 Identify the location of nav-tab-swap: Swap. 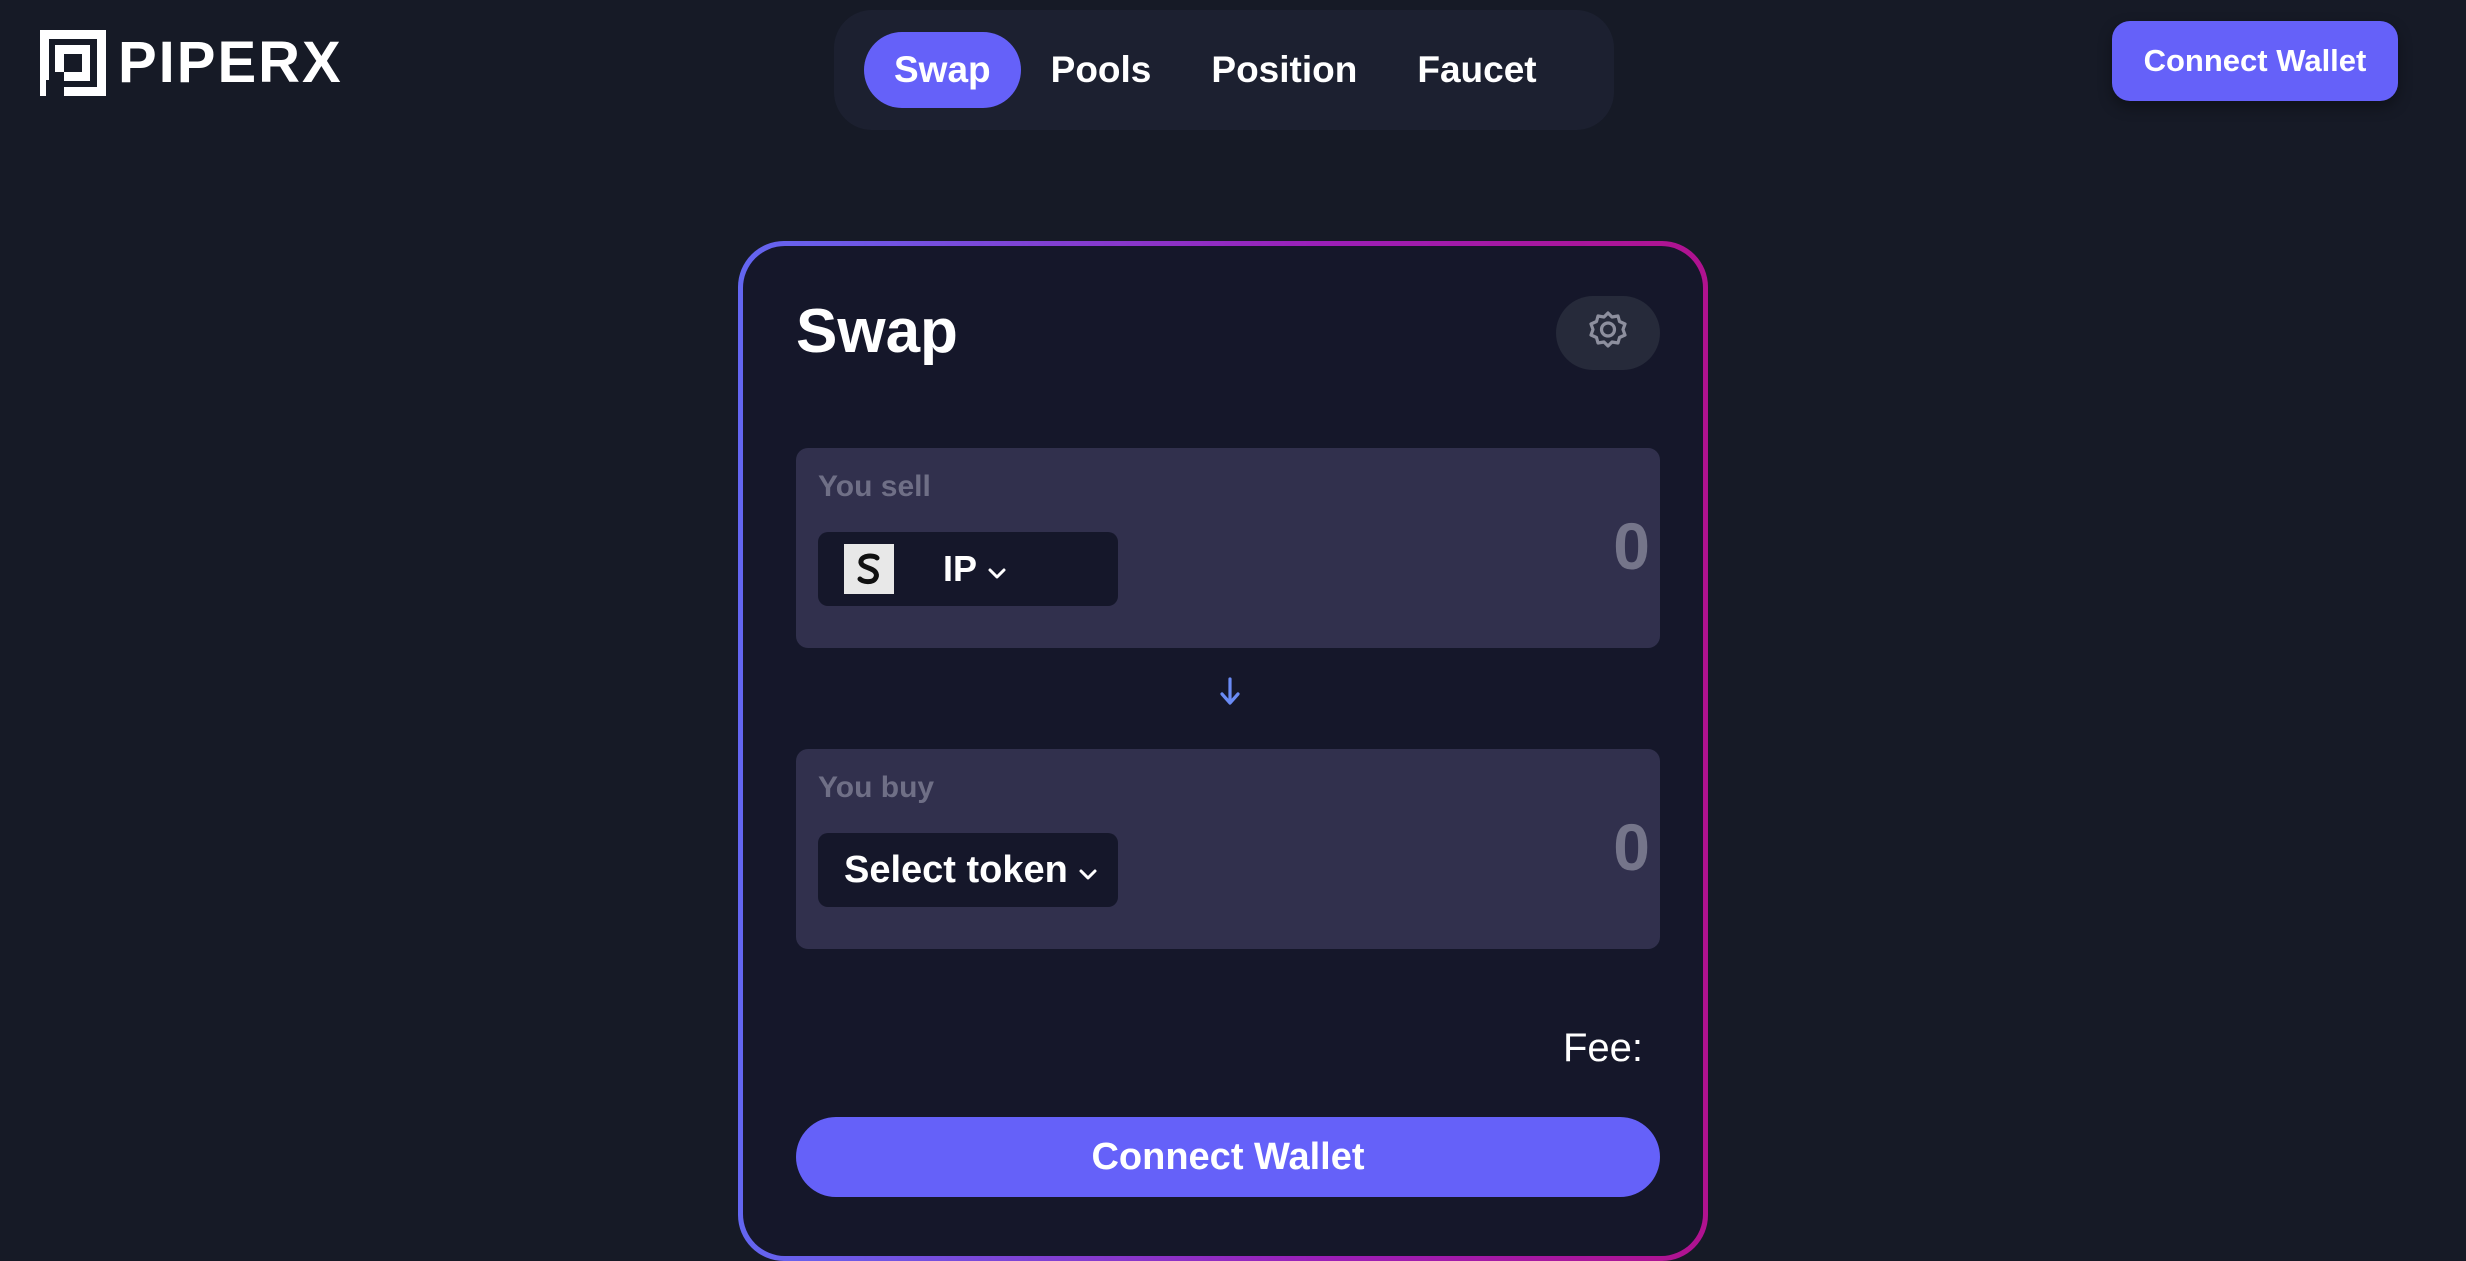
(942, 70).